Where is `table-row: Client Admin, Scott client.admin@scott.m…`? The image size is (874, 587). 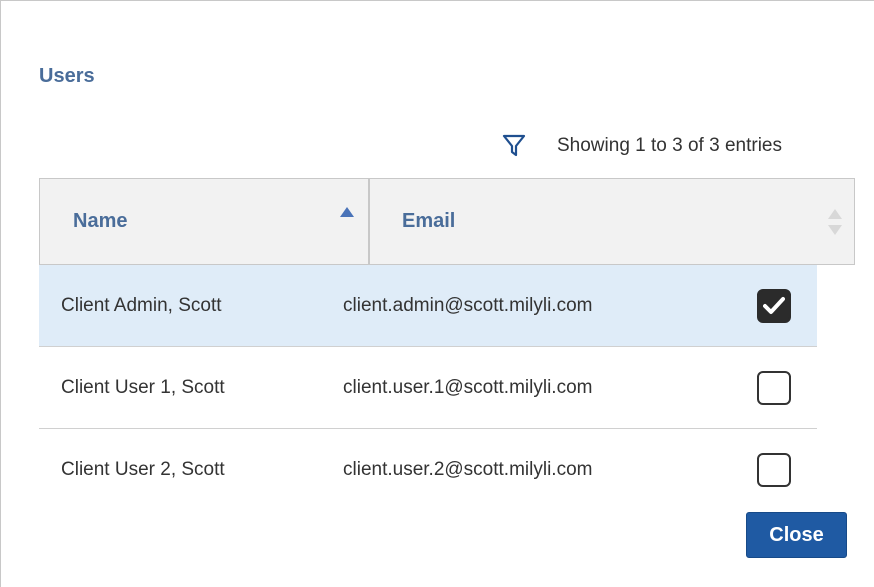 table-row: Client Admin, Scott client.admin@scott.m… is located at coordinates (428, 306).